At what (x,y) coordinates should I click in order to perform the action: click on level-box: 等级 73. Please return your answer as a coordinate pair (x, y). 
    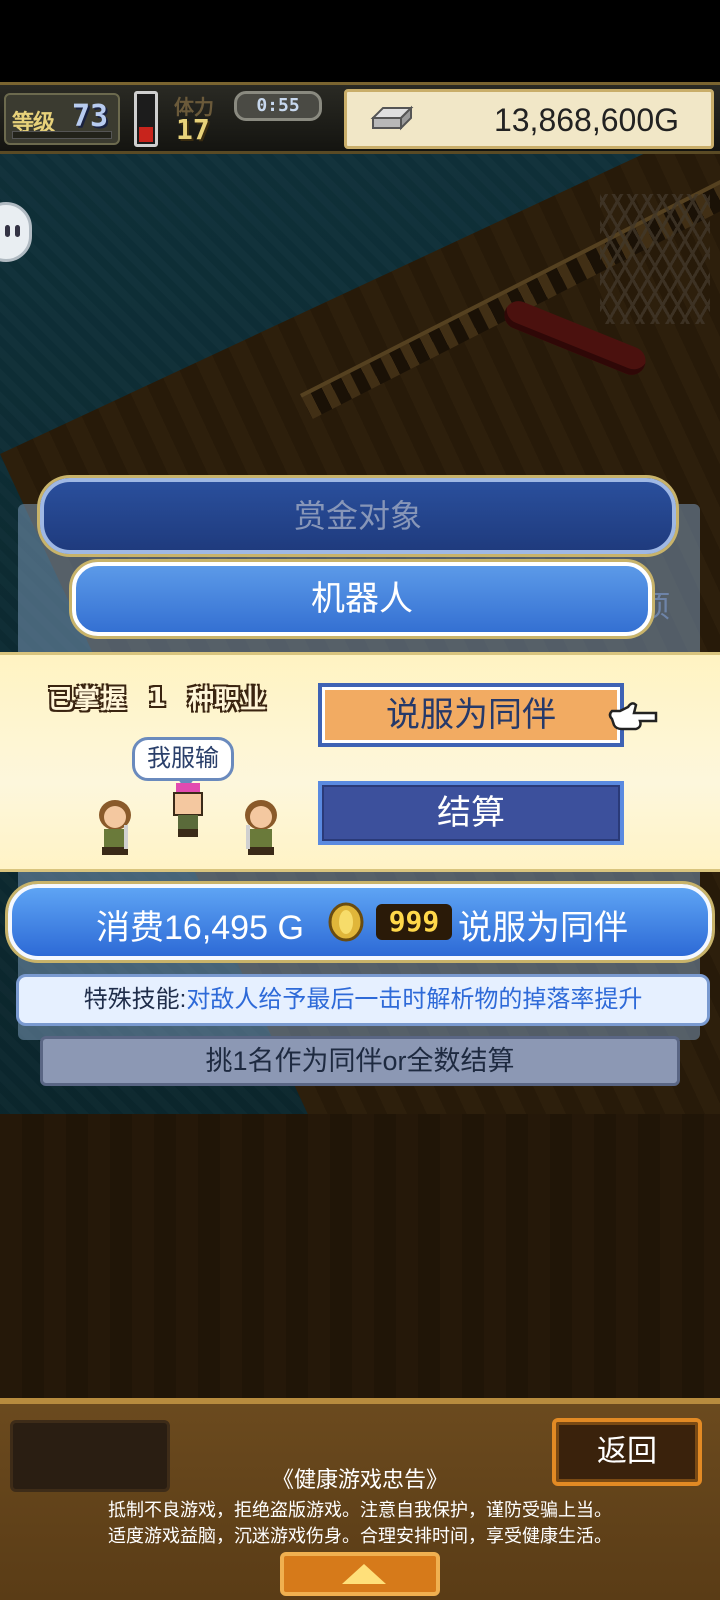
    Looking at the image, I should click on (62, 119).